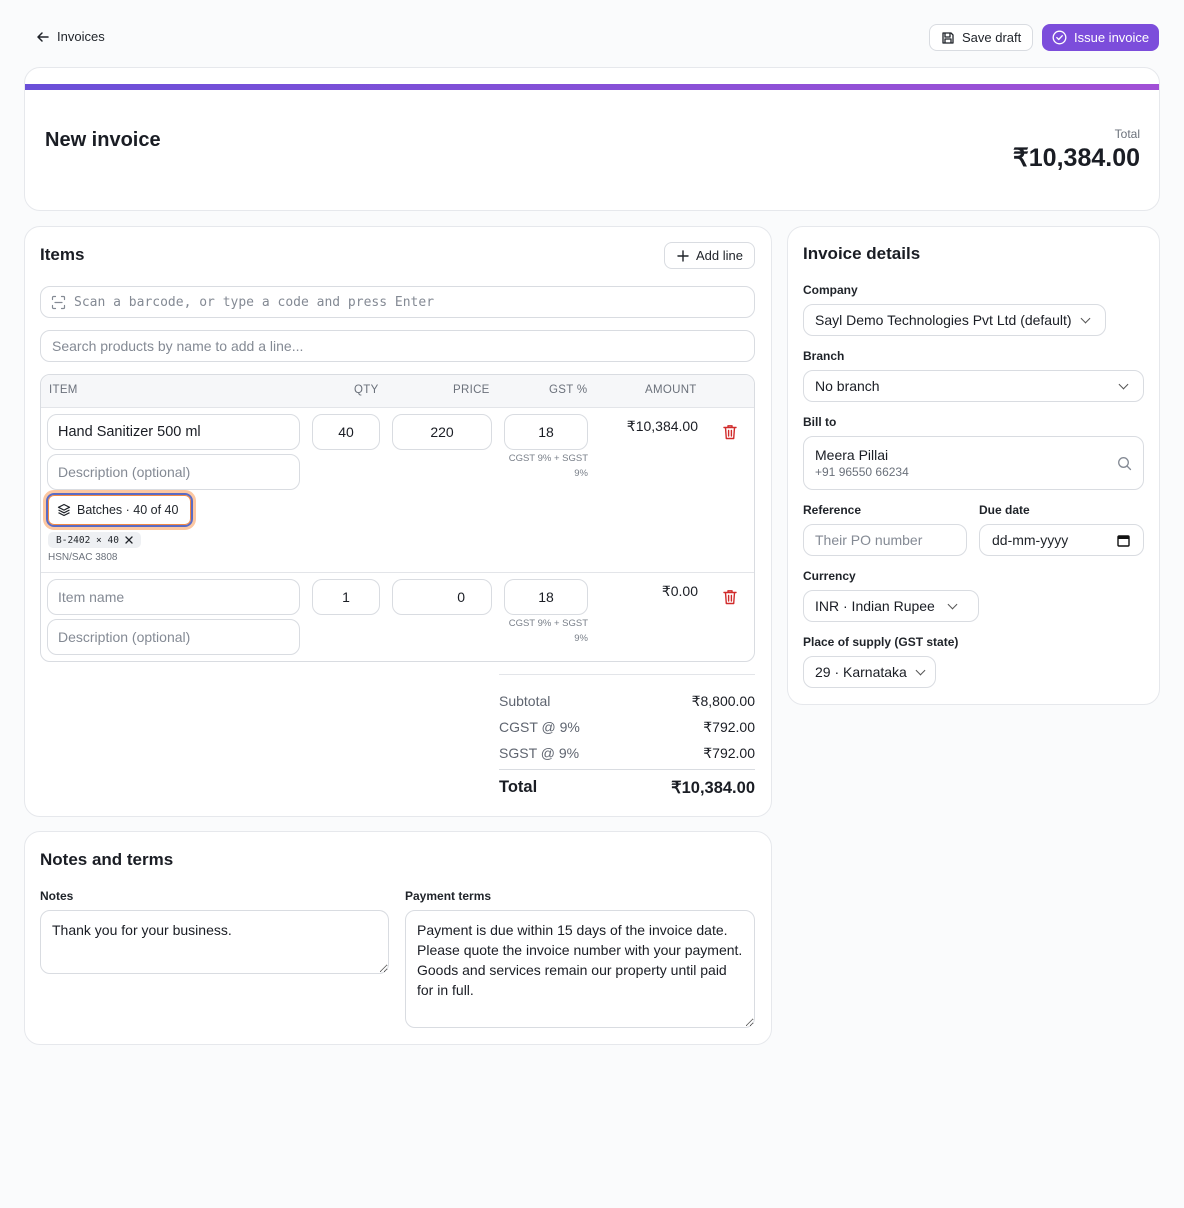 This screenshot has width=1184, height=1208. I want to click on sgst-value: ₹792.00, so click(729, 753).